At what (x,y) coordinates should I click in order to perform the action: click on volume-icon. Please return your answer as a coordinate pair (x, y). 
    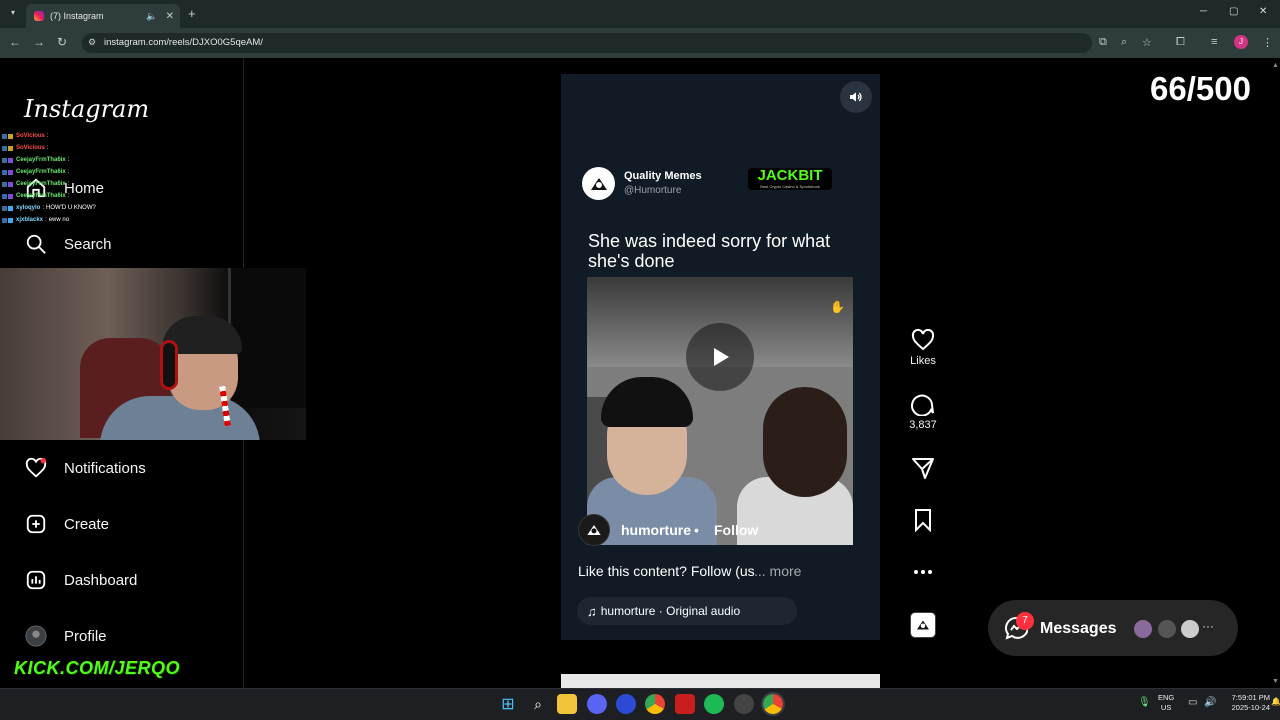
    Looking at the image, I should click on (856, 97).